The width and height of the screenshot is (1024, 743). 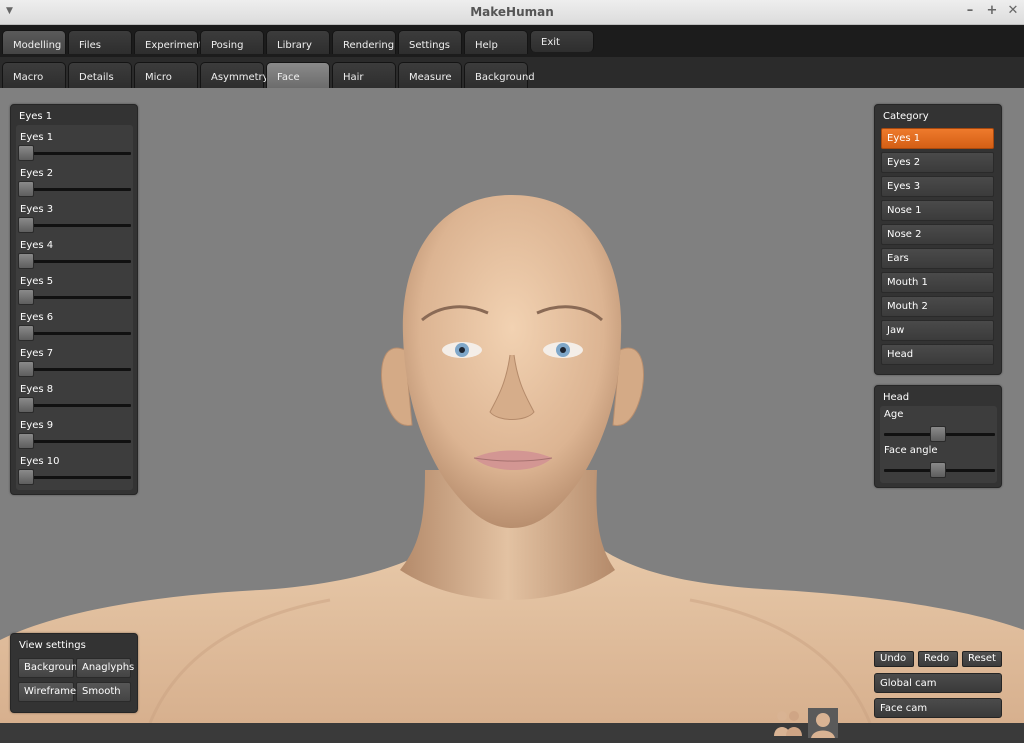 What do you see at coordinates (806, 723) in the screenshot?
I see `camera-presets` at bounding box center [806, 723].